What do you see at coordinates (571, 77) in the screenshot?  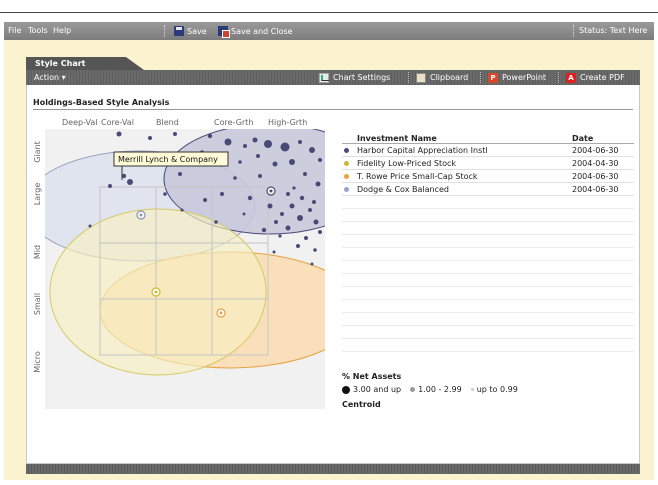 I see `pdf-icon: A` at bounding box center [571, 77].